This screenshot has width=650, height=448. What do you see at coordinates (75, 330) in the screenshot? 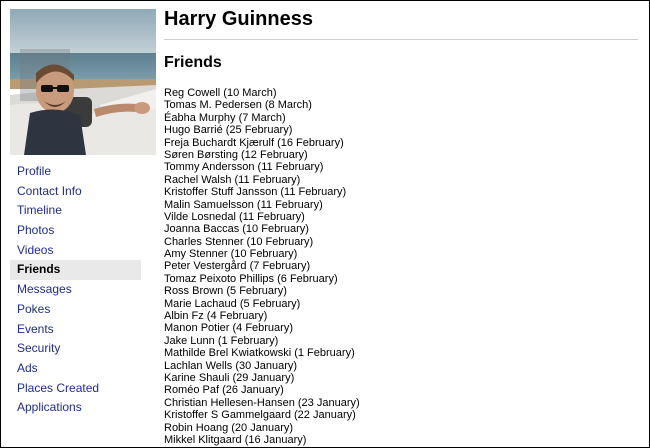
I see `sidebar-item-events: Events` at bounding box center [75, 330].